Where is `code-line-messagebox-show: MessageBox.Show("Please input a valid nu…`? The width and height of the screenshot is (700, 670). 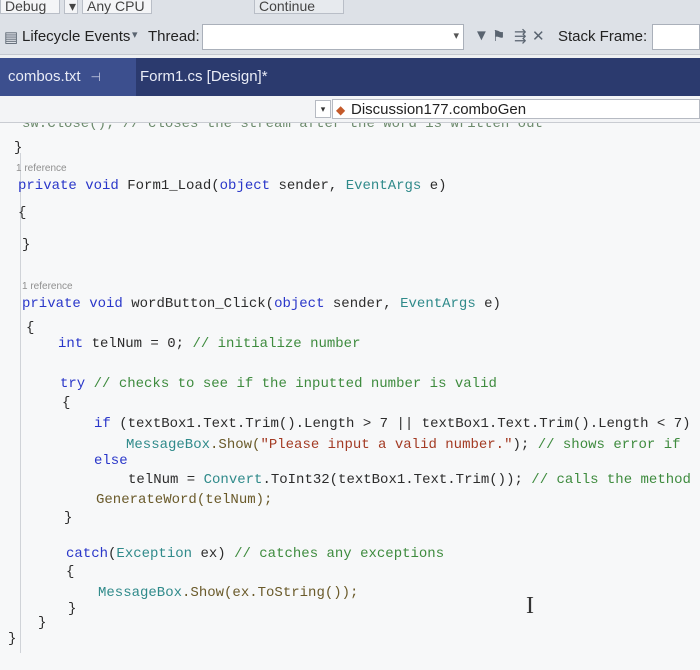
code-line-messagebox-show: MessageBox.Show("Please input a valid nu… is located at coordinates (403, 445).